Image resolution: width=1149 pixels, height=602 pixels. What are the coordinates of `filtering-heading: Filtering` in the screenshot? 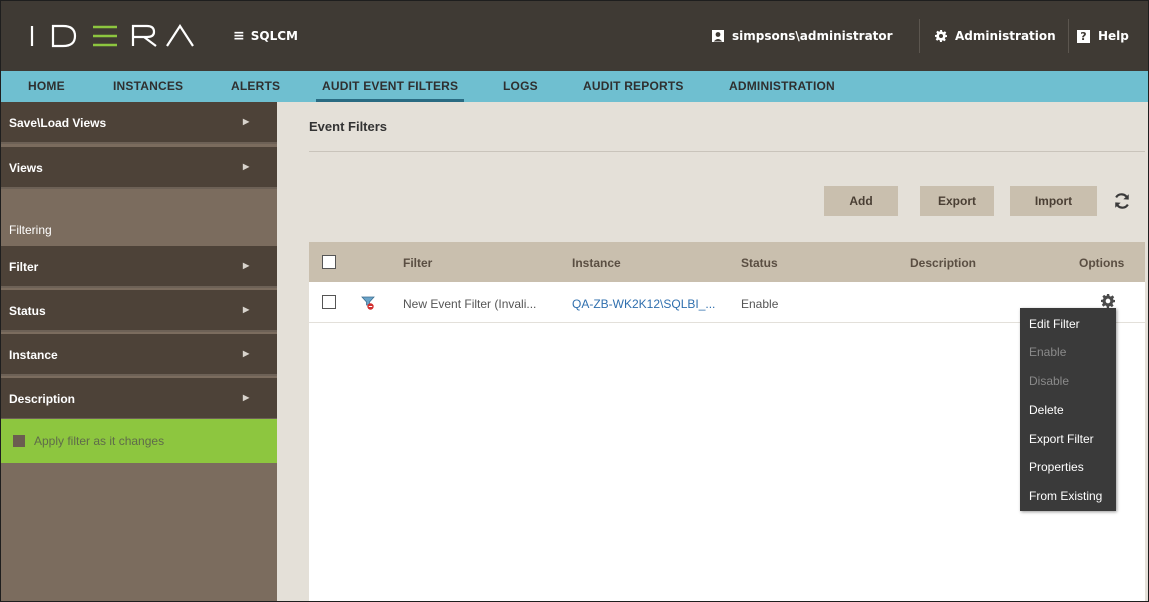 It's located at (30, 230).